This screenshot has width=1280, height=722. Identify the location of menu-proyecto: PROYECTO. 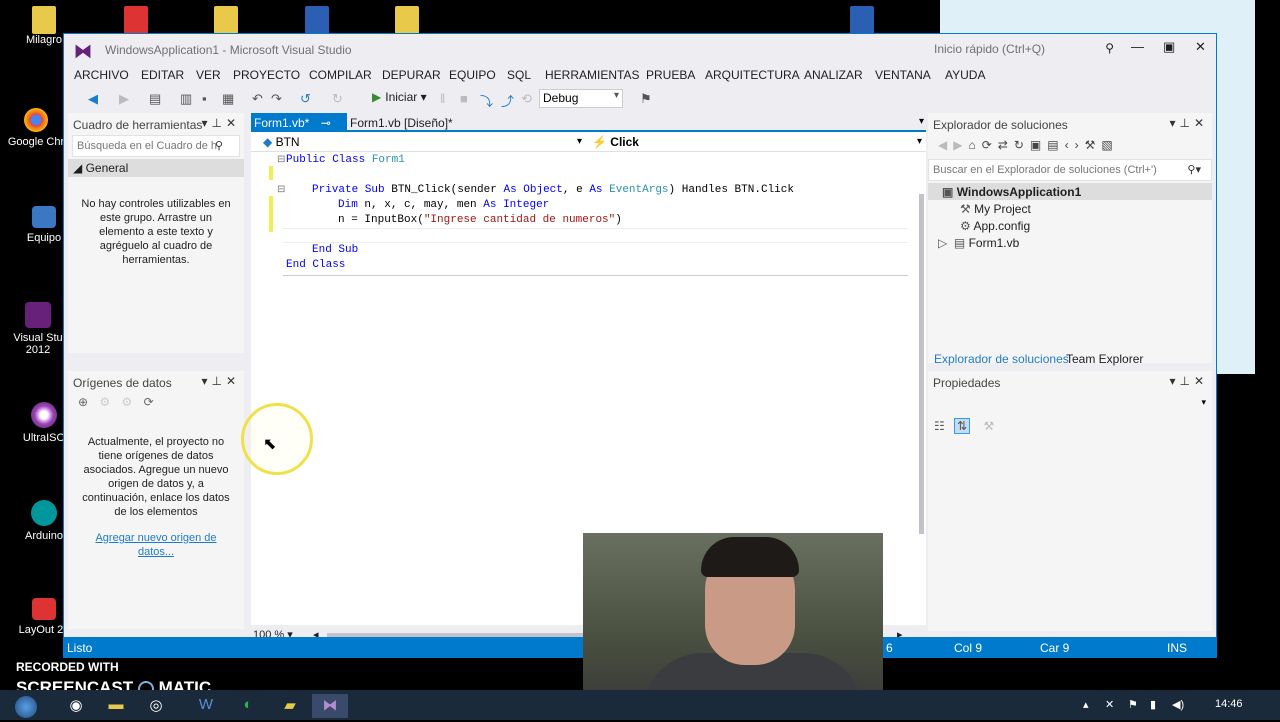
(266, 75).